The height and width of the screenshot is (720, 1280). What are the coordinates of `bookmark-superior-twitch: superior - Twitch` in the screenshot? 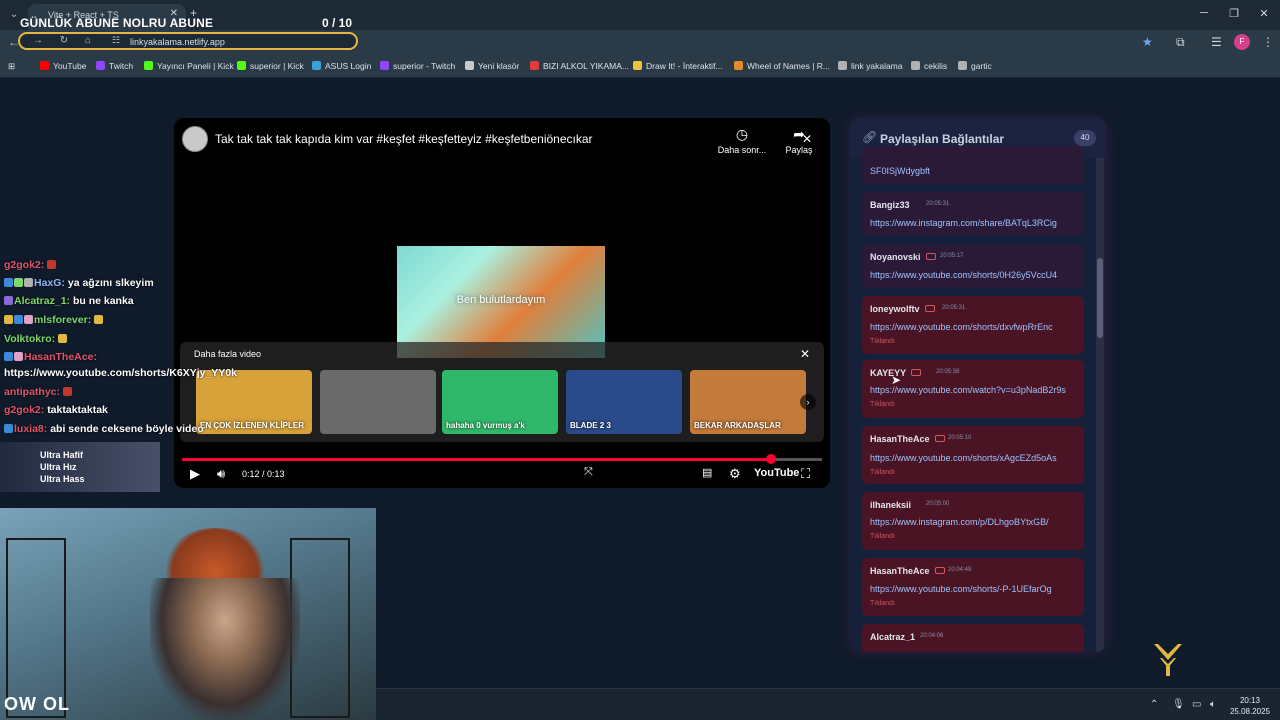 It's located at (417, 66).